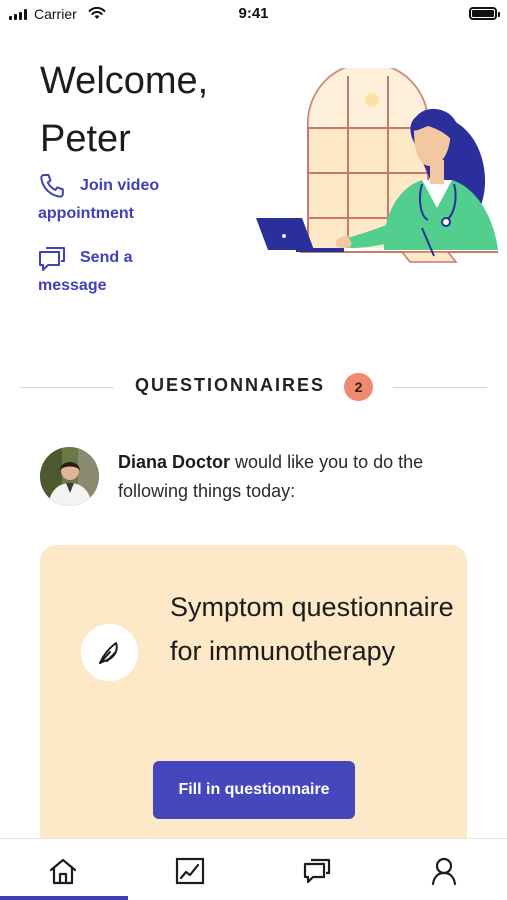 The width and height of the screenshot is (507, 900). Describe the element at coordinates (254, 790) in the screenshot. I see `fill-in-questionnaire-button: Fill in questionnaire` at that location.